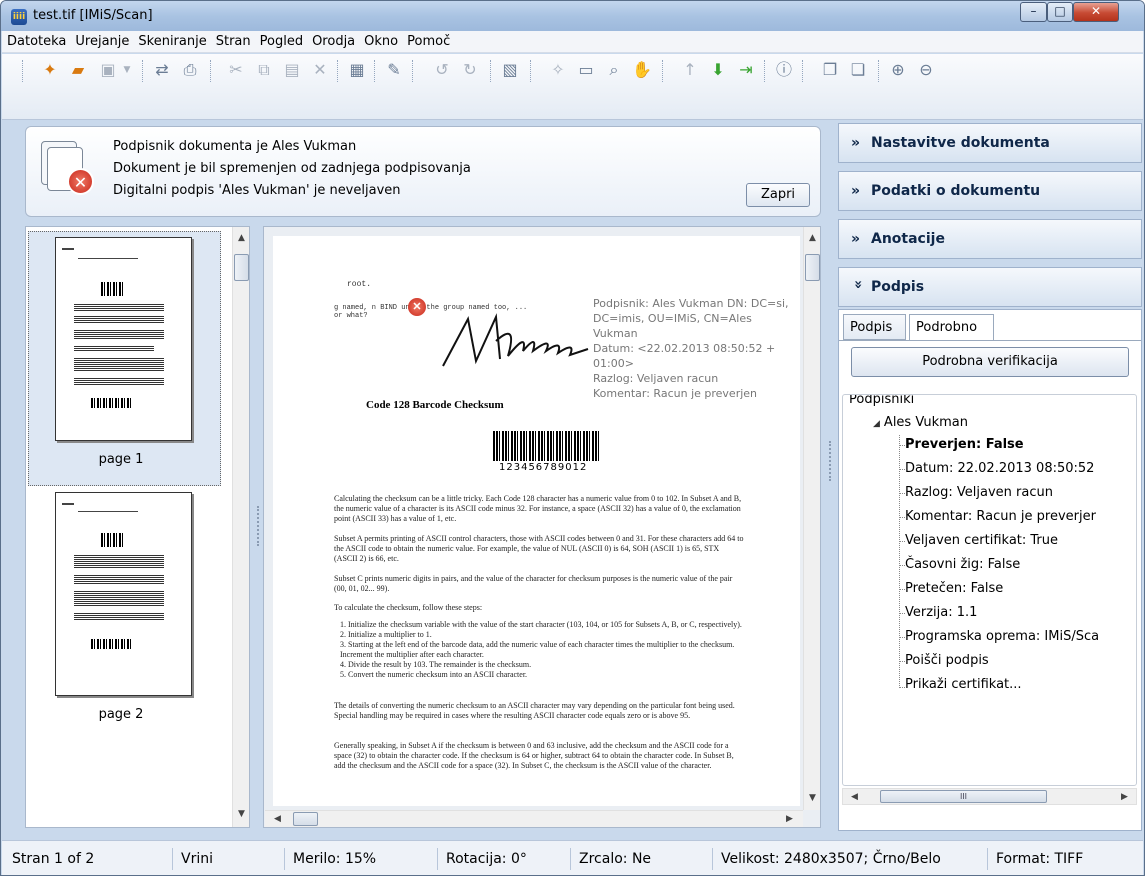 The image size is (1145, 876). I want to click on tree-item-pretecen: Pretečen: False, so click(954, 588).